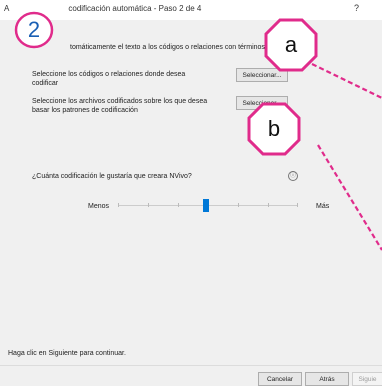 This screenshot has width=382, height=386. Describe the element at coordinates (291, 44) in the screenshot. I see `callout-a-label: a` at that location.